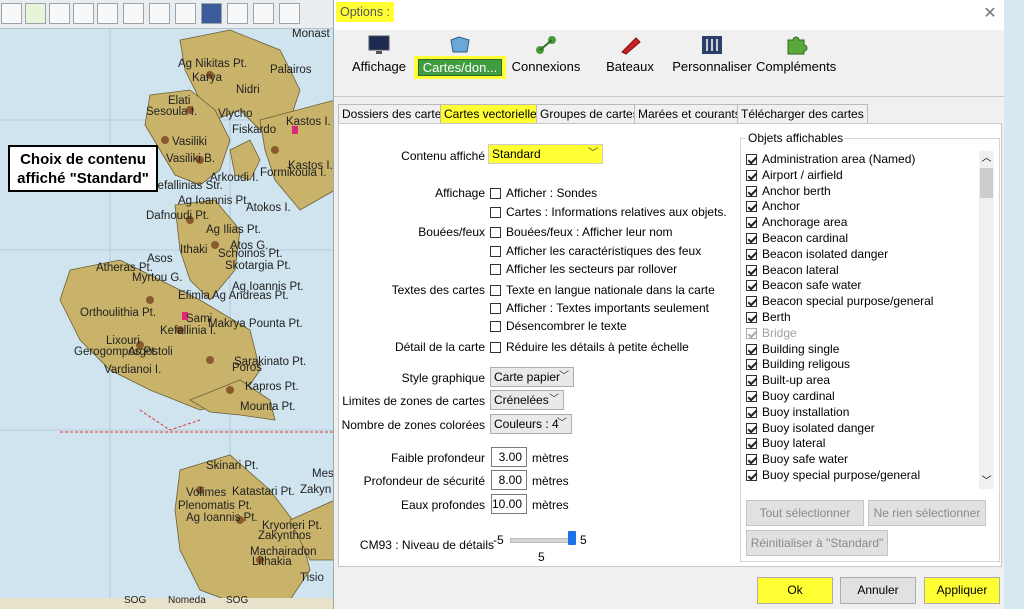 This screenshot has height=609, width=1024. I want to click on objet-item: Anchor, so click(773, 206).